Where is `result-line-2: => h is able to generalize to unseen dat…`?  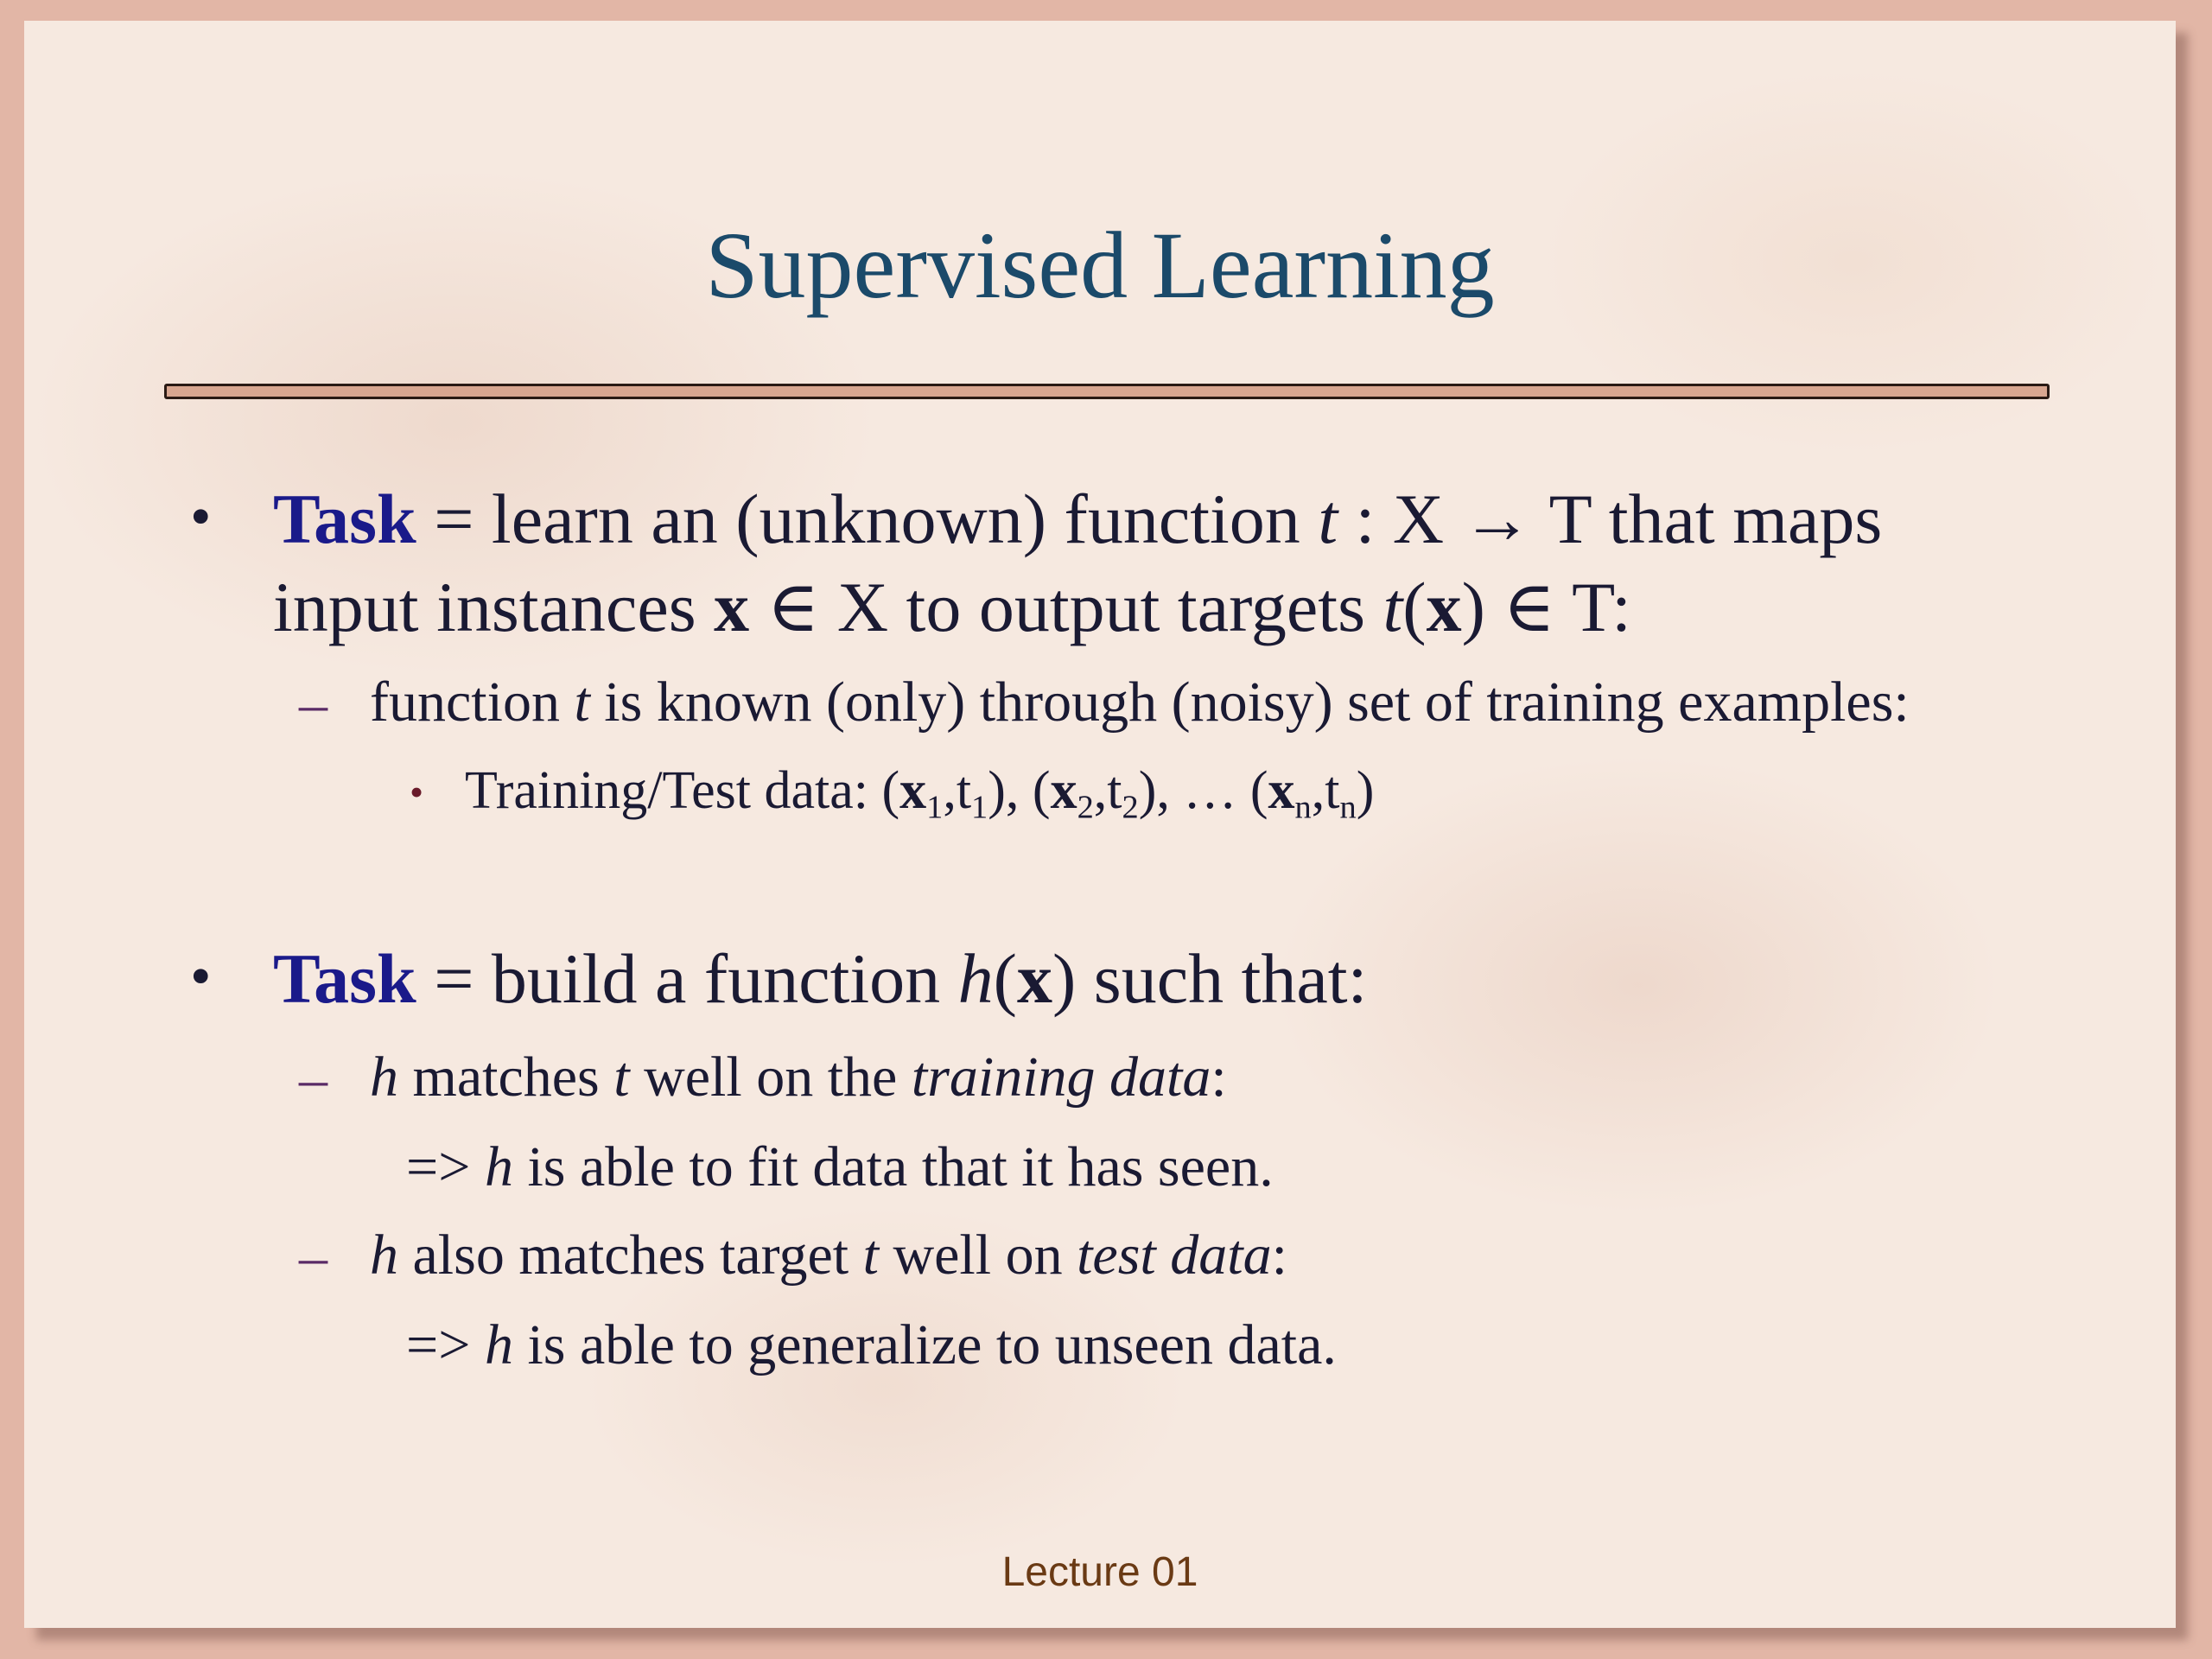
result-line-2: => h is able to generalize to unseen dat… is located at coordinates (871, 1345).